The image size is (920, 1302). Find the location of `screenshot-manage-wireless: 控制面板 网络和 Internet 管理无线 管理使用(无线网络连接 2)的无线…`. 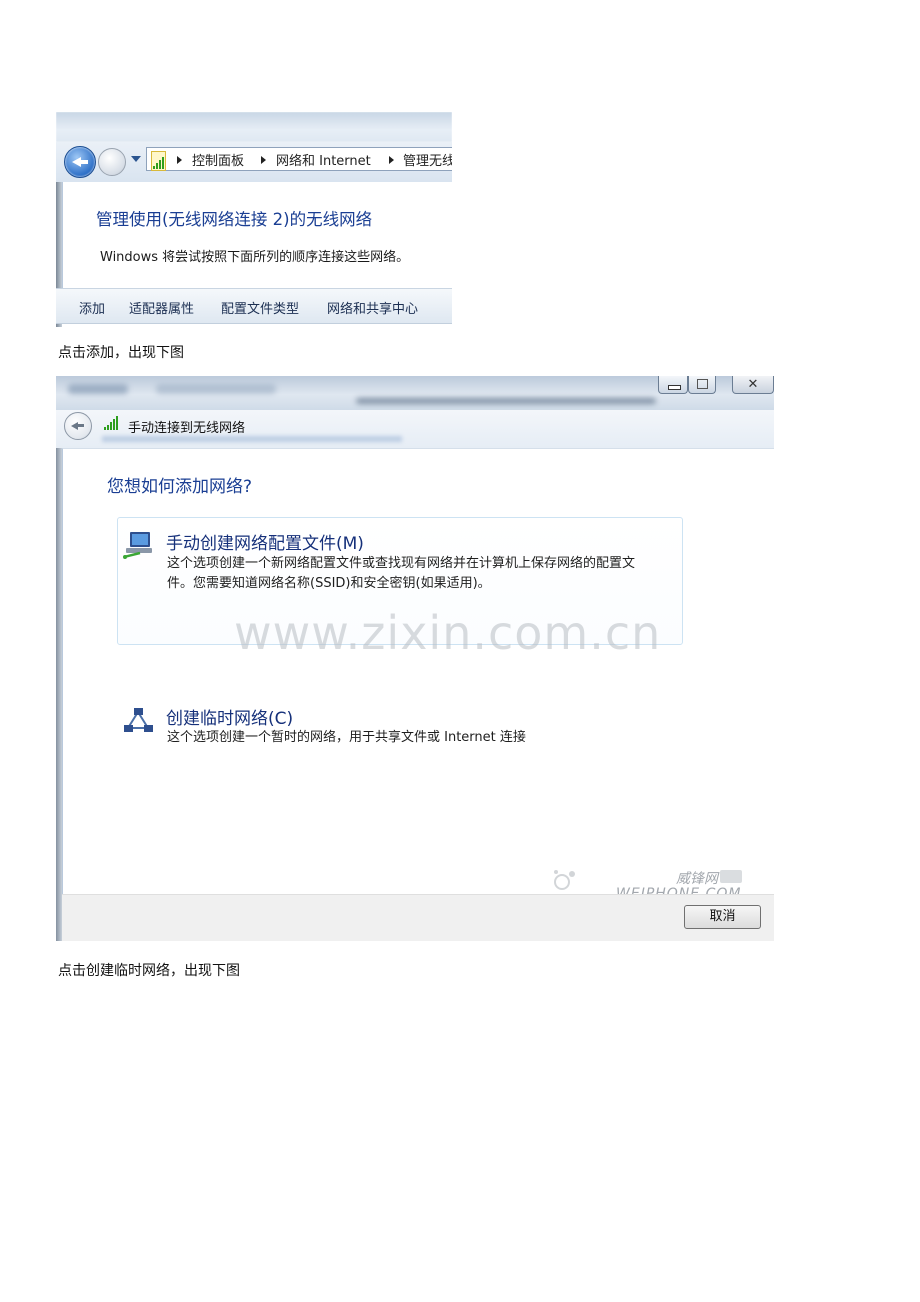

screenshot-manage-wireless: 控制面板 网络和 Internet 管理无线 管理使用(无线网络连接 2)的无线… is located at coordinates (254, 219).